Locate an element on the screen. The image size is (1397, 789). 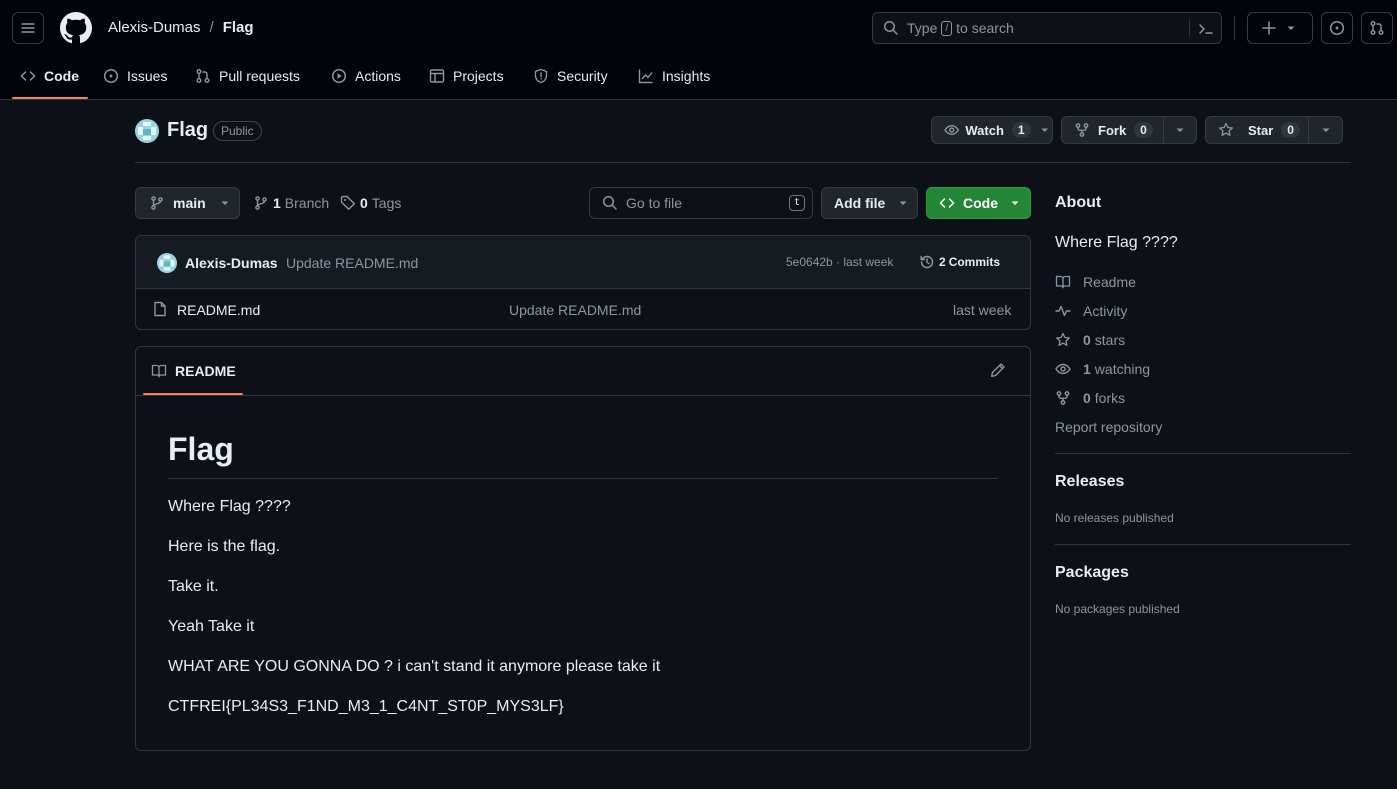
watch-count: 1 is located at coordinates (1021, 130).